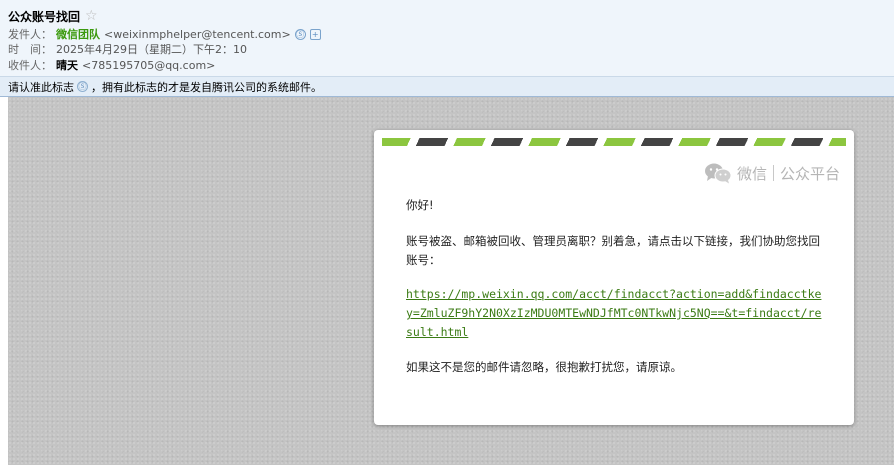 The image size is (894, 465). Describe the element at coordinates (420, 205) in the screenshot. I see `greeting-text: 你好!` at that location.